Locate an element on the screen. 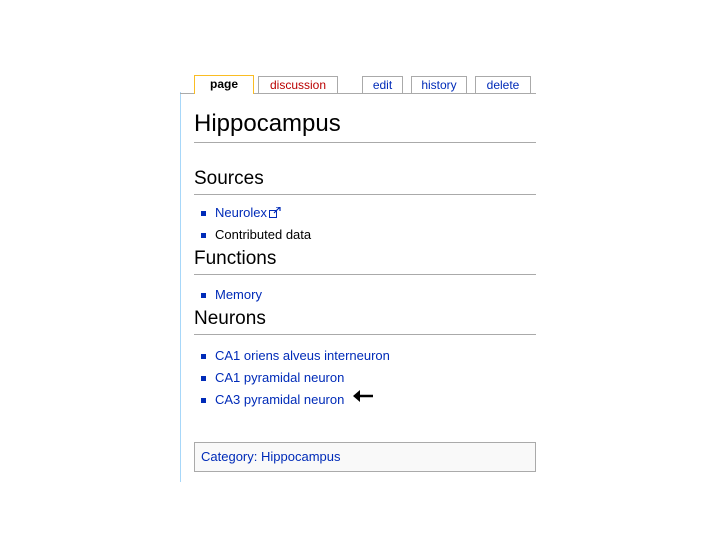  sources-list: Neurolex Contributed data is located at coordinates (365, 224).